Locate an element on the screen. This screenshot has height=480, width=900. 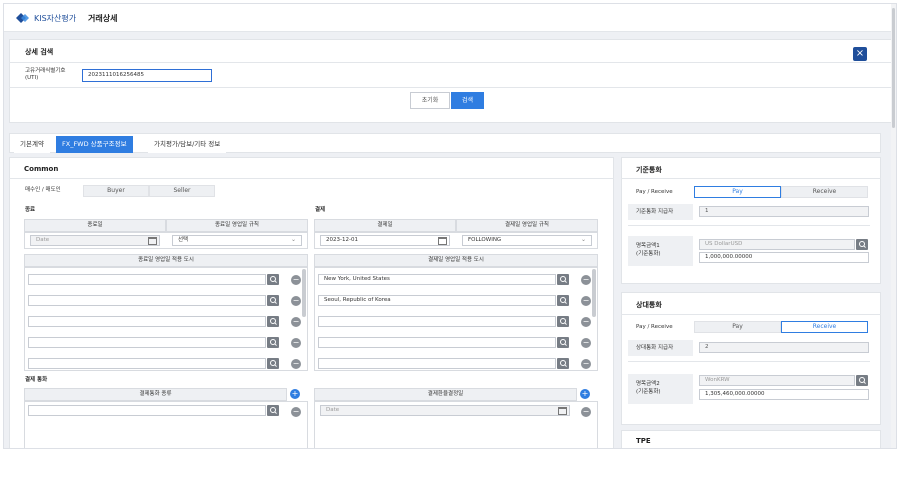
counter-notional-label-1: 명목금액2 is located at coordinates (648, 384).